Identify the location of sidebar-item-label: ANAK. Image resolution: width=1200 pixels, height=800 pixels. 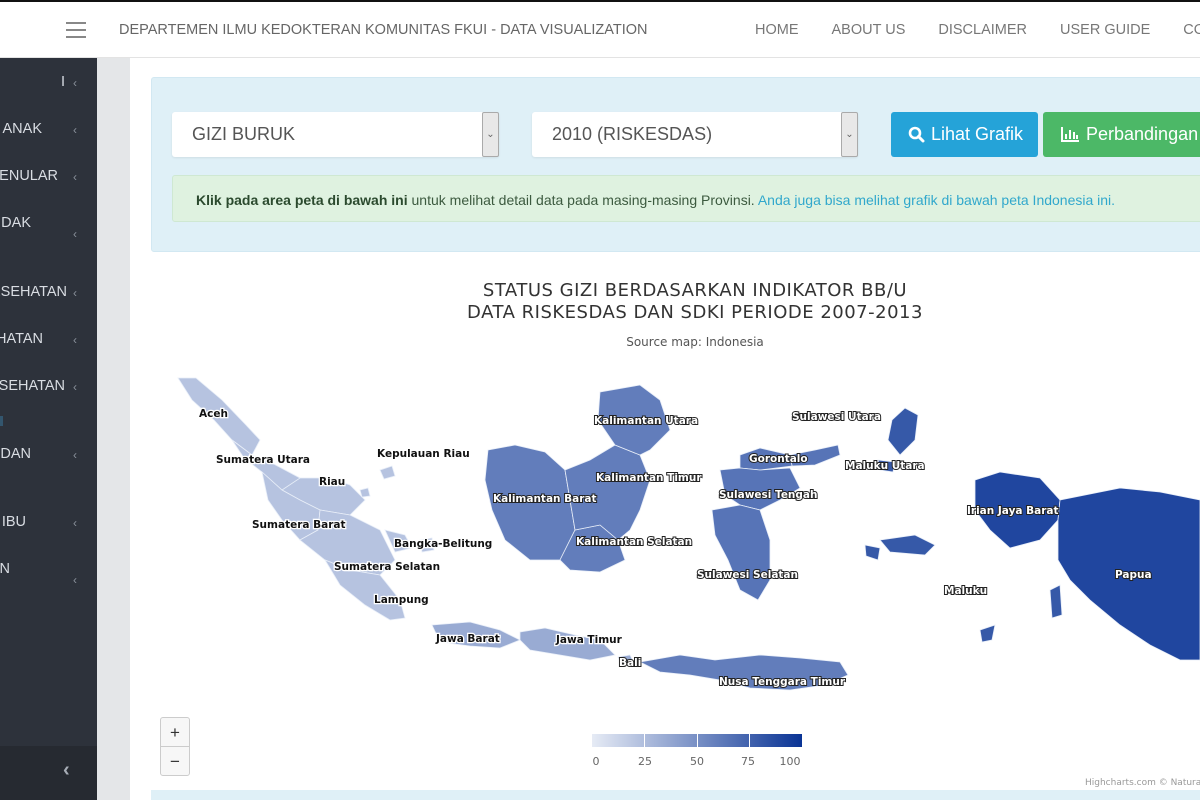
(22, 129).